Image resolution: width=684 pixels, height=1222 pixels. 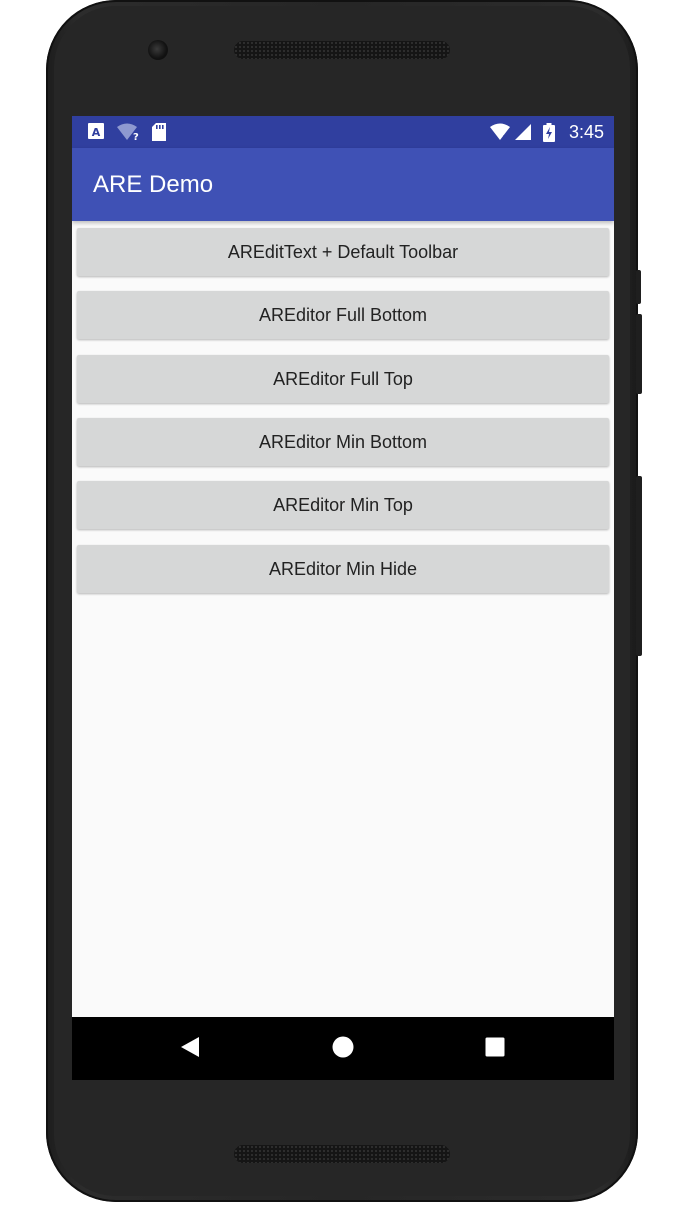 I want to click on sd-card-icon, so click(x=159, y=134).